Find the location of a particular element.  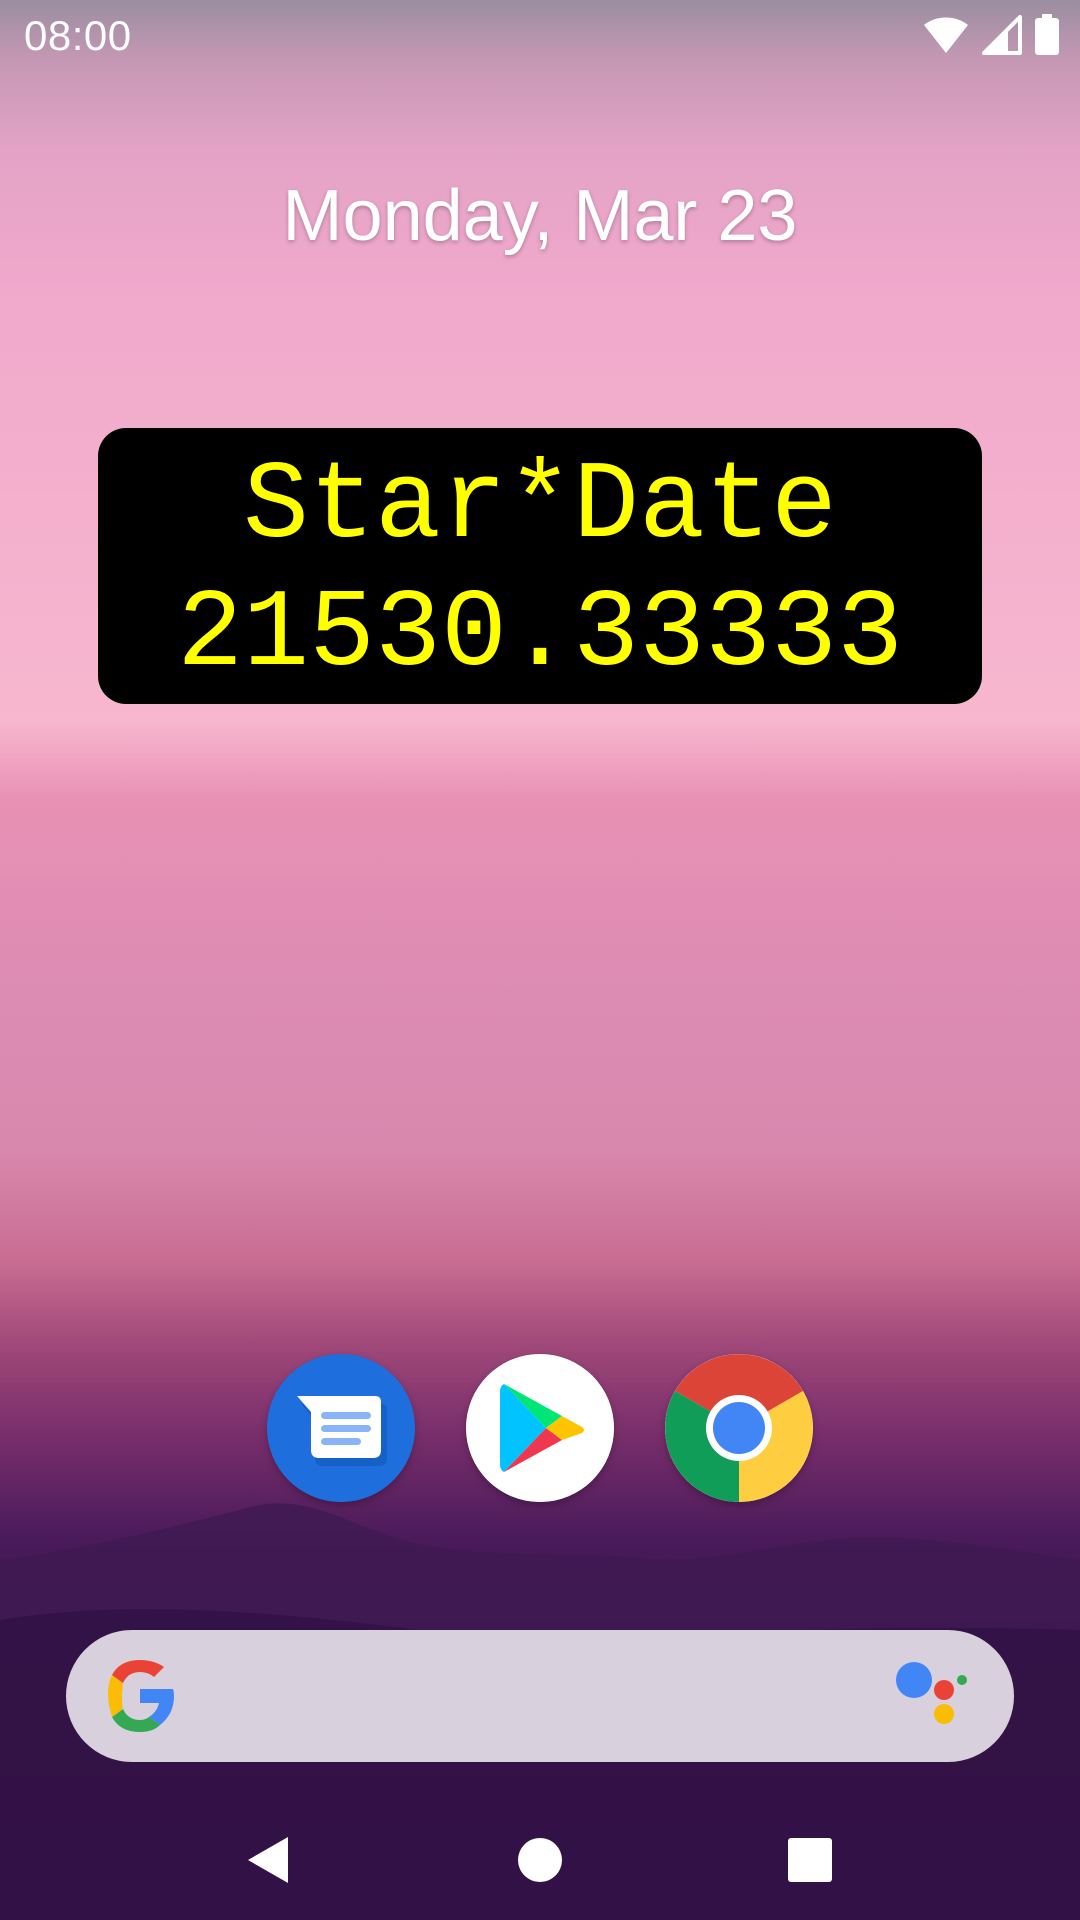

app-dock is located at coordinates (540, 1429).